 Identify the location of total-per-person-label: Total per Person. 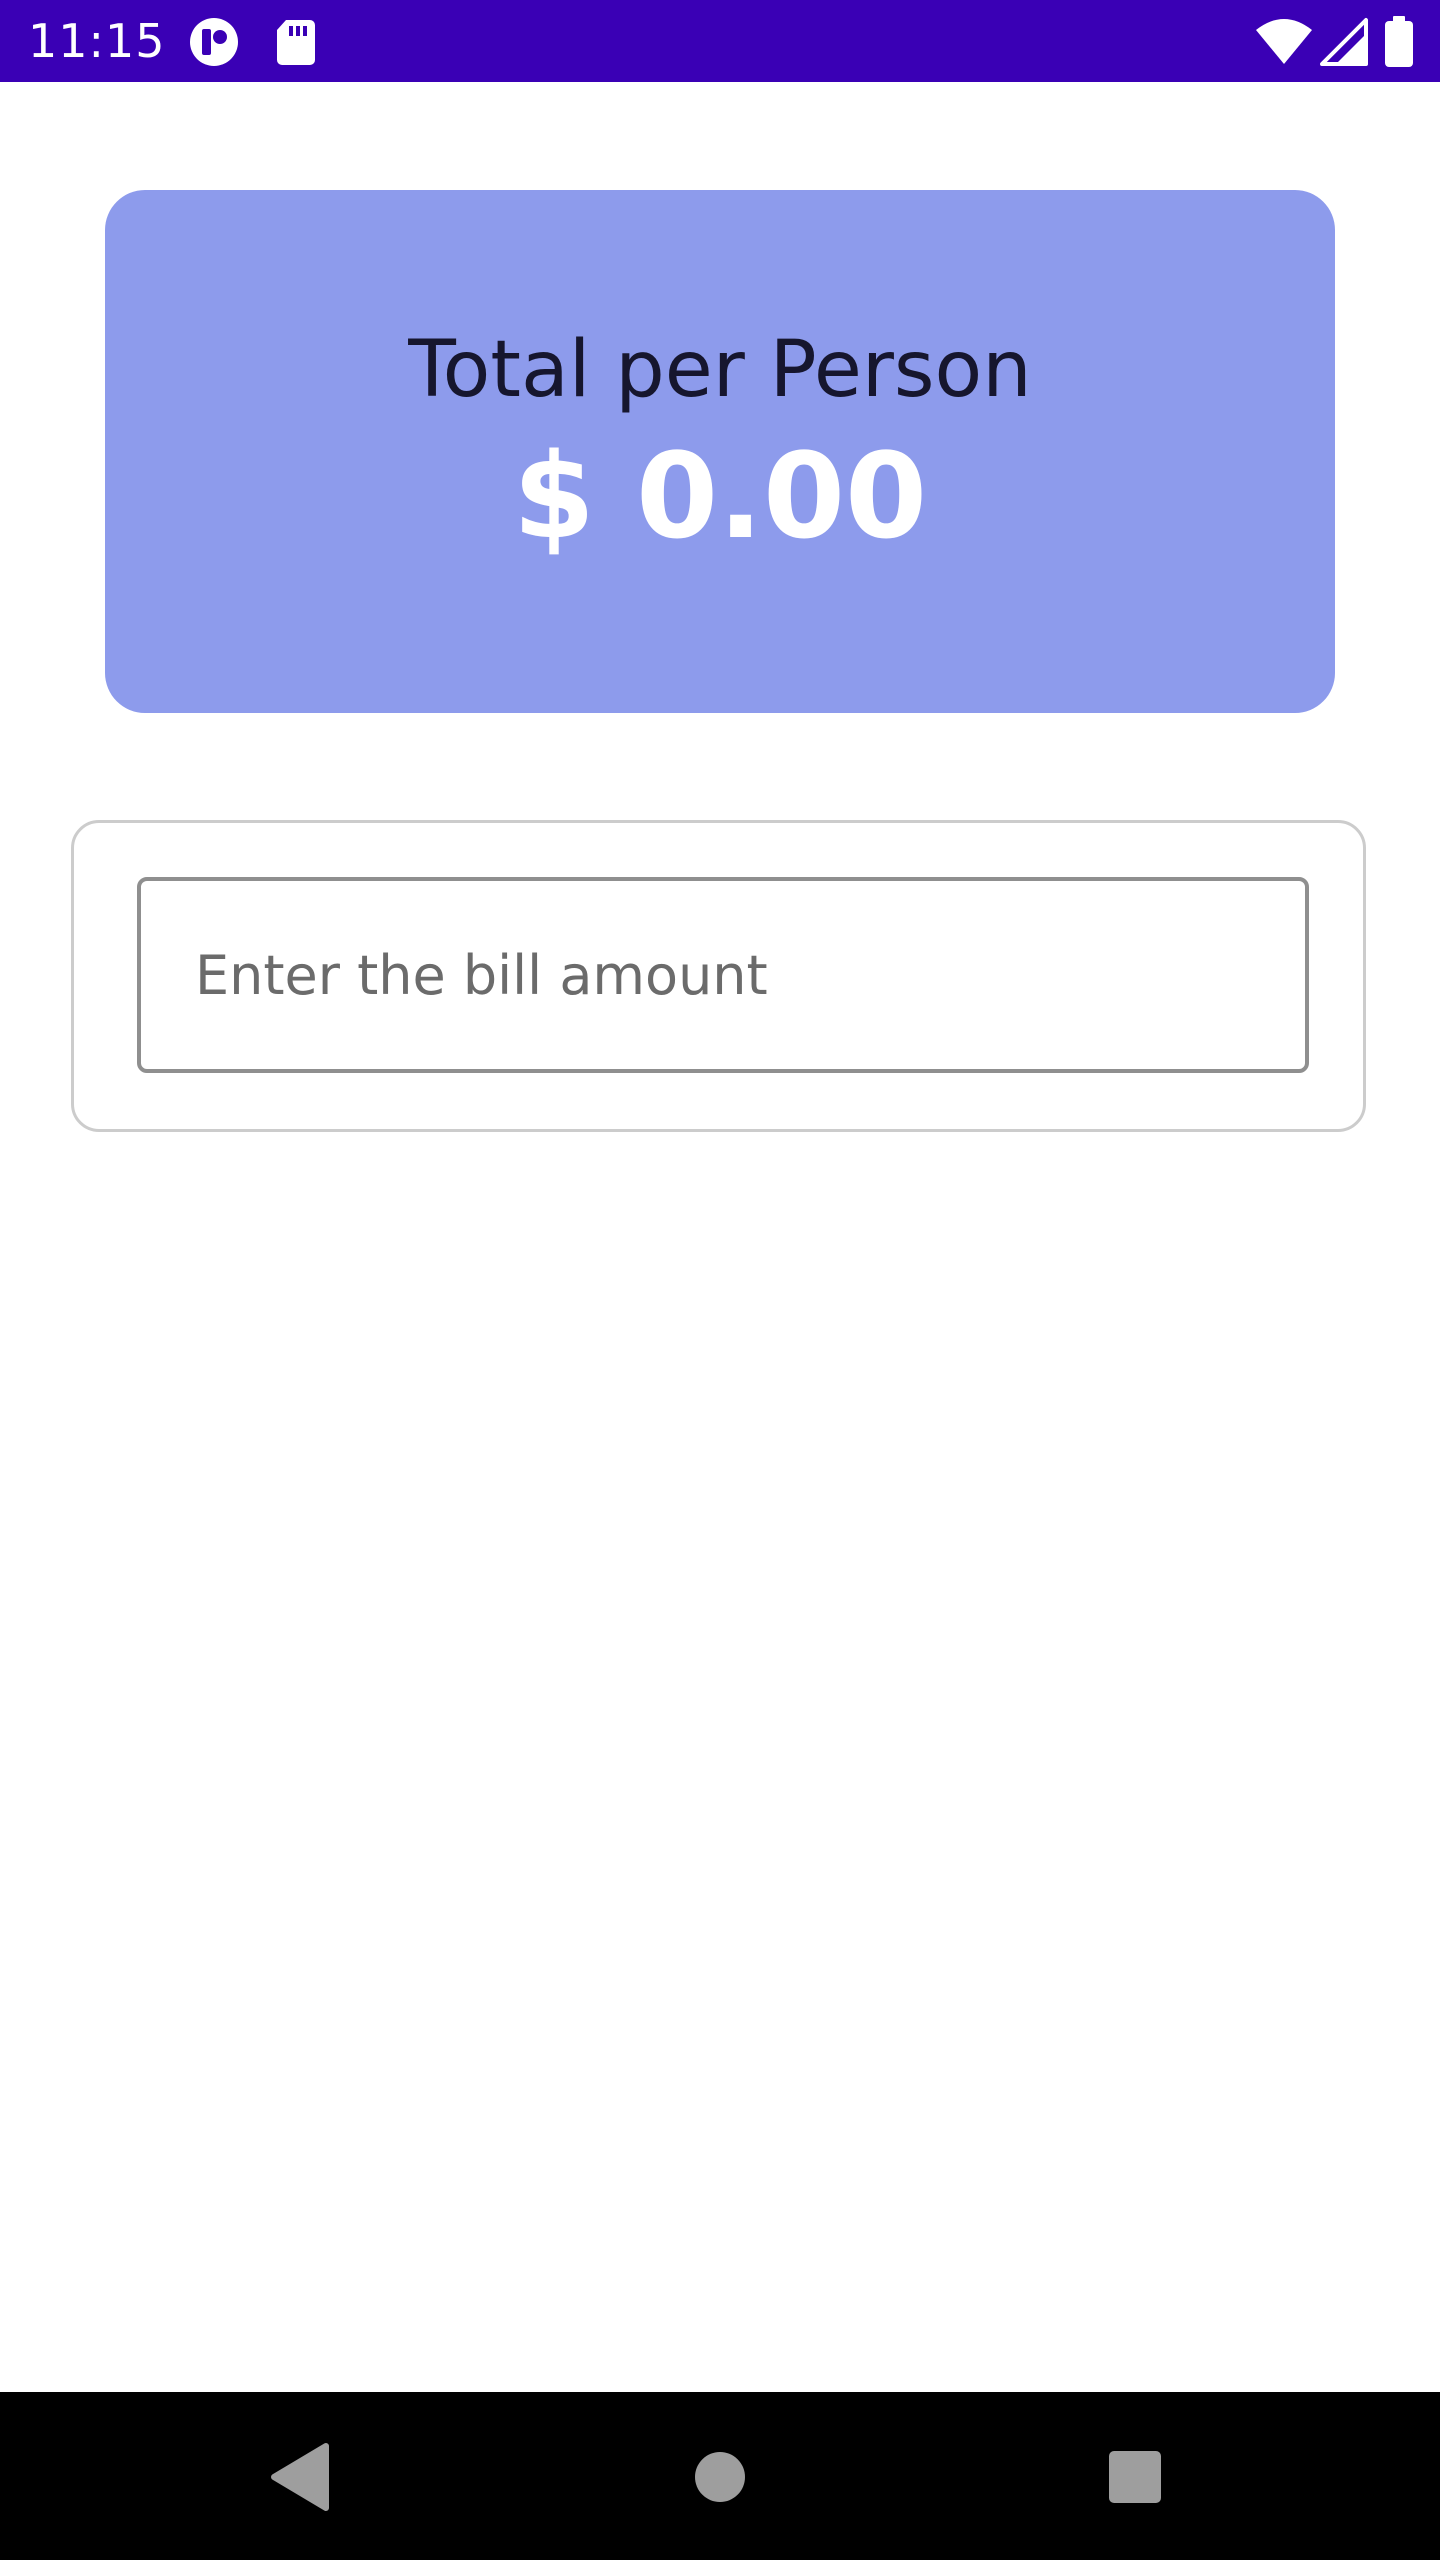
(720, 369).